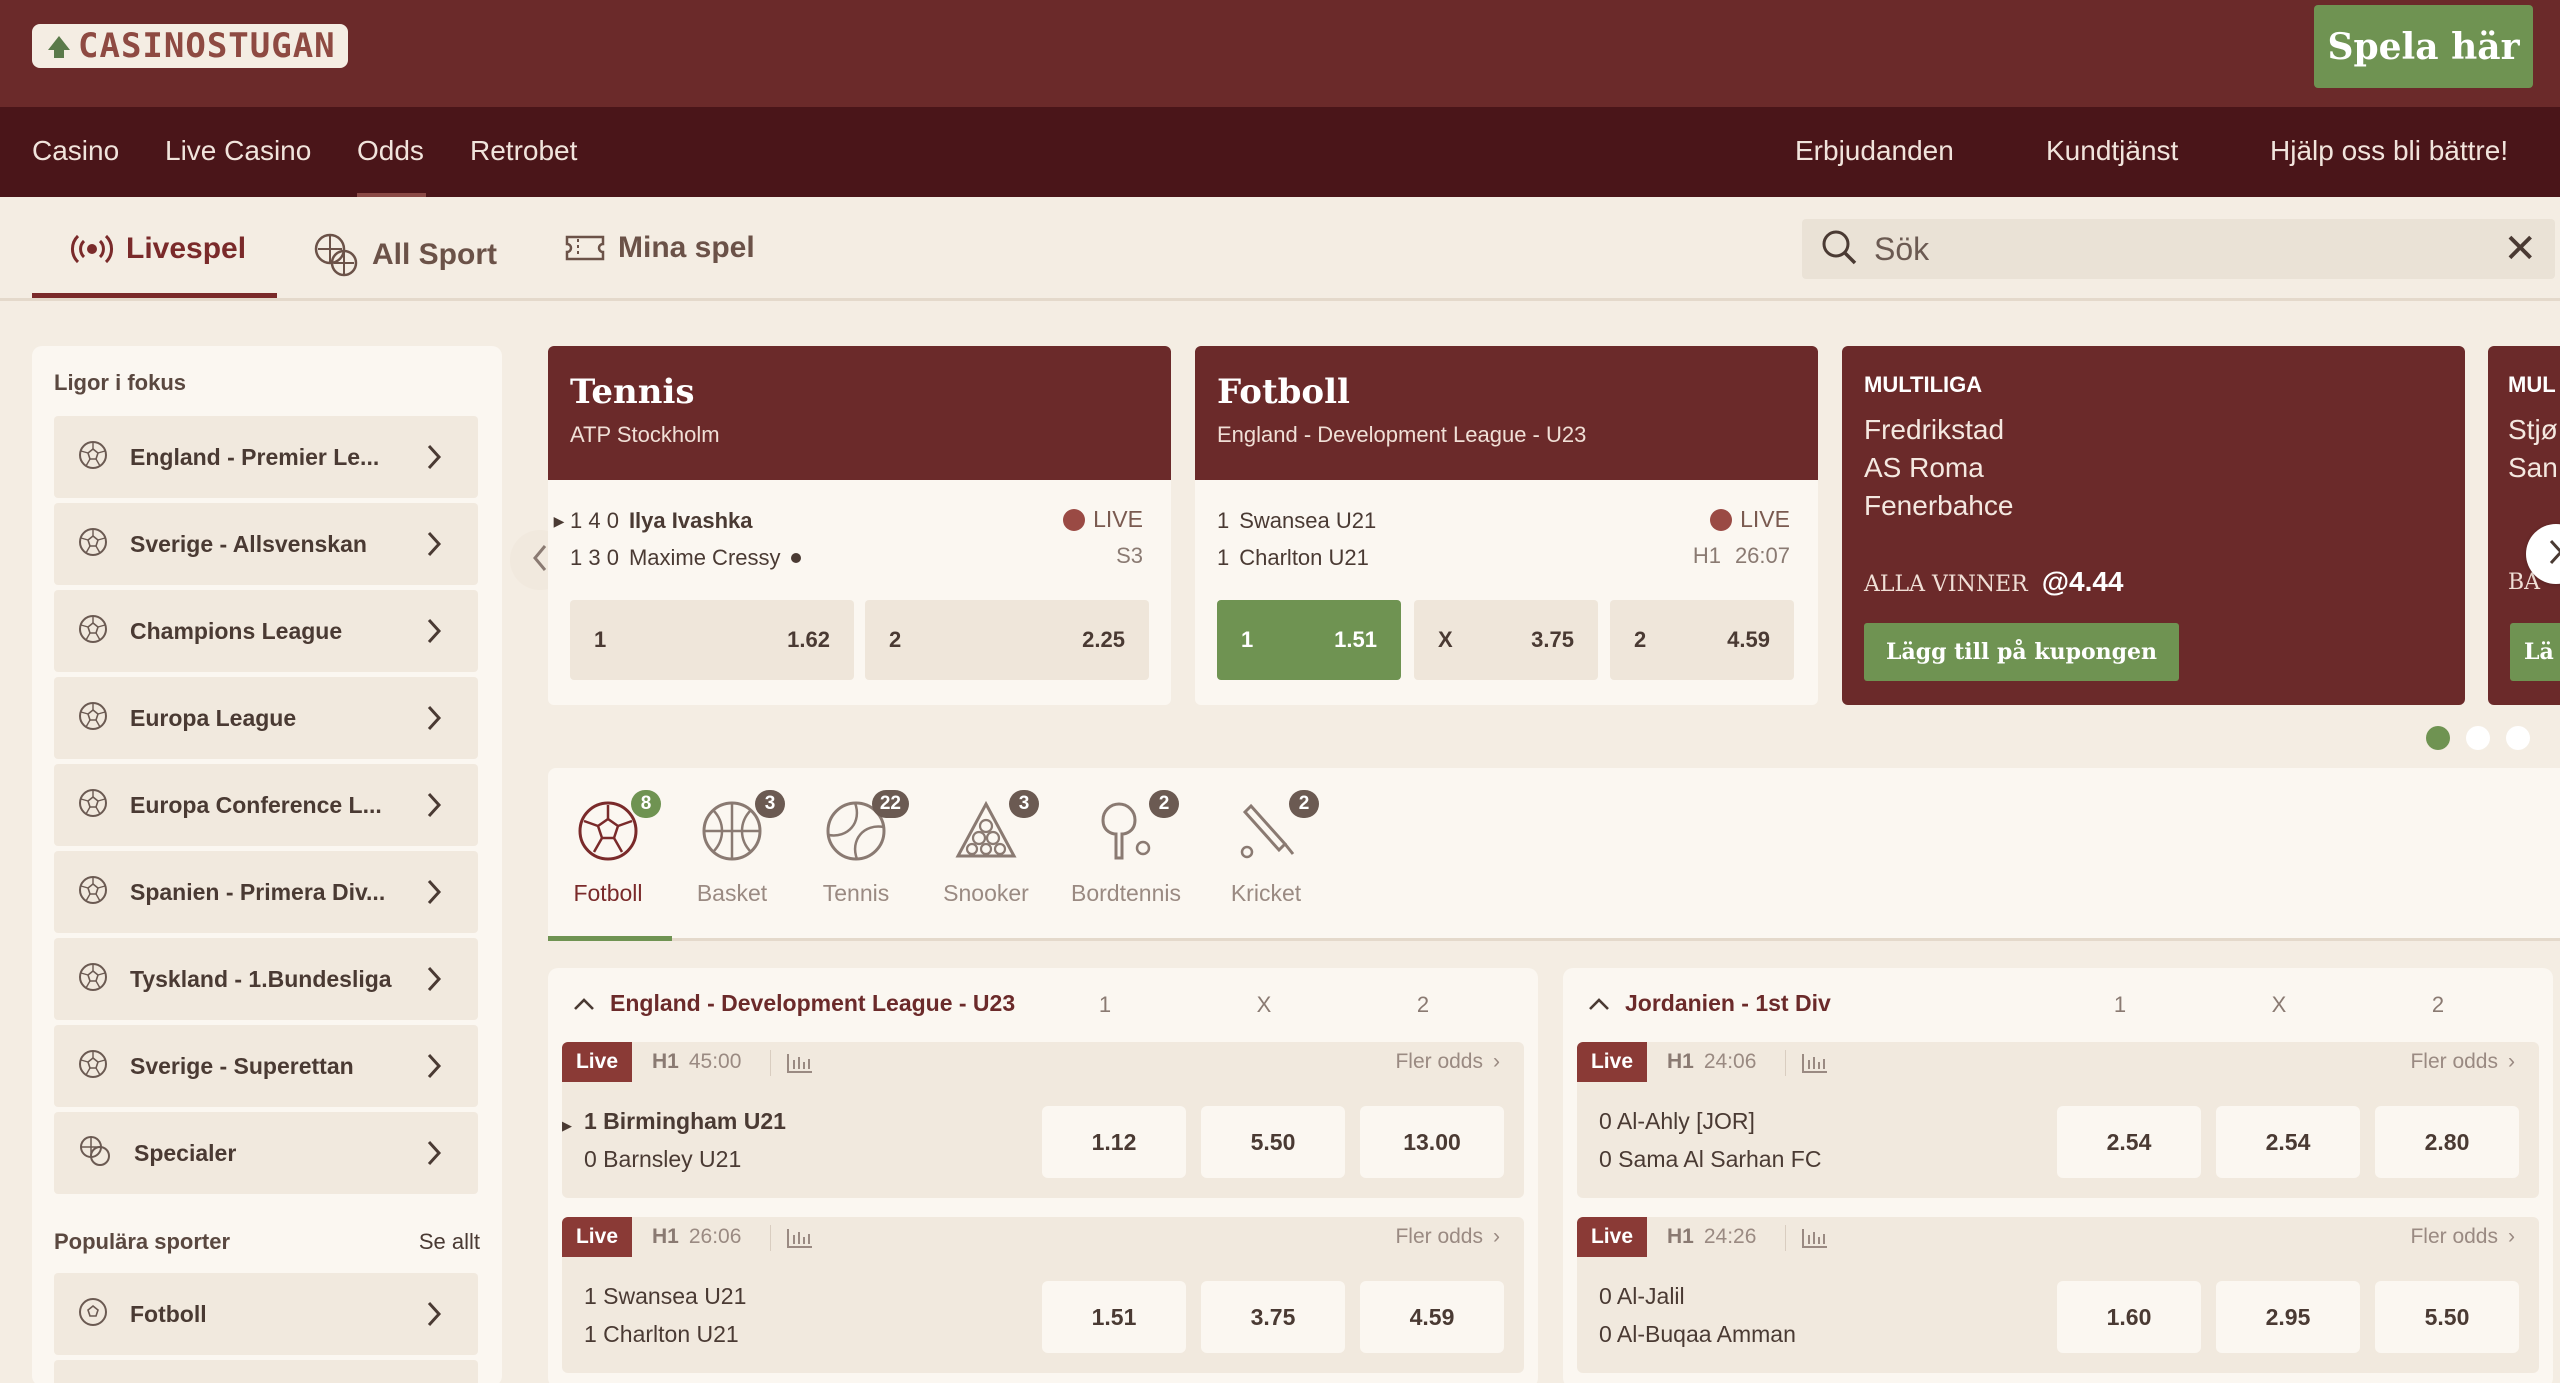 This screenshot has width=2560, height=1383. What do you see at coordinates (1730, 1061) in the screenshot?
I see `match-clock: 24:06` at bounding box center [1730, 1061].